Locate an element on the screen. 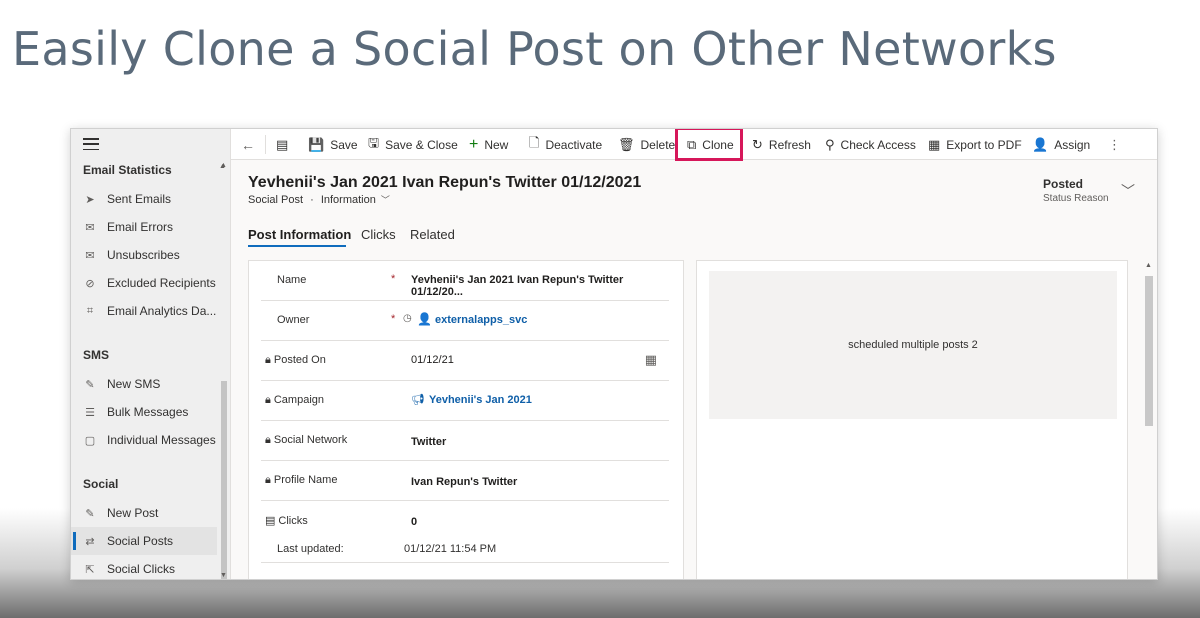 This screenshot has width=1200, height=618. main-scrollbar: ▲ is located at coordinates (1149, 419).